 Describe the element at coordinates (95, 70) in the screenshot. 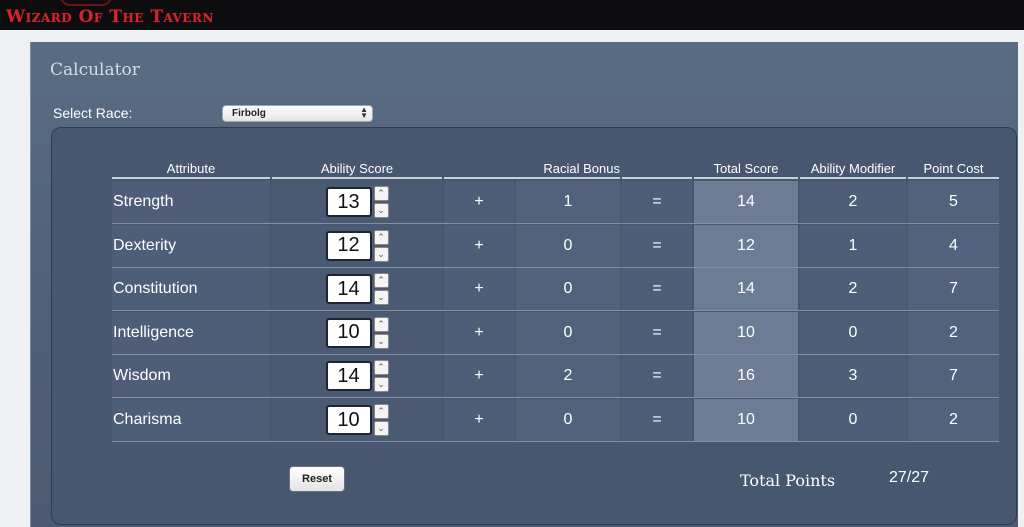

I see `page-title: Calculator` at that location.